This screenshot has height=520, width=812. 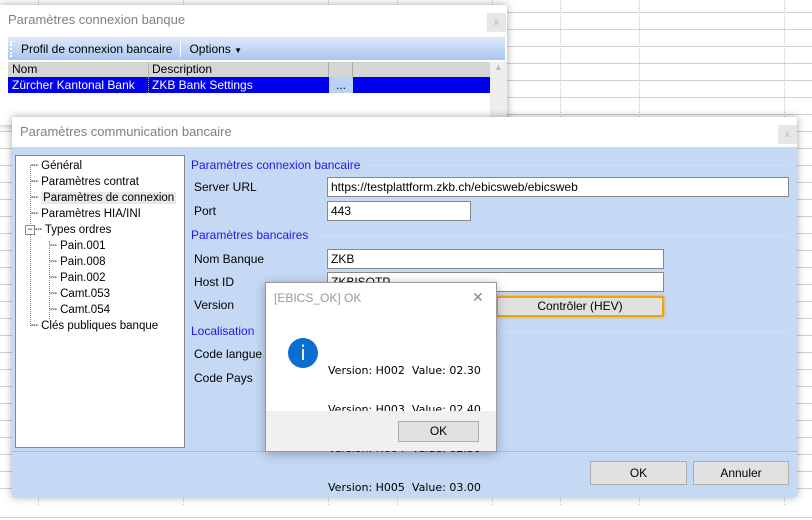 I want to click on tree-label: Clés publiques banque, so click(x=100, y=326).